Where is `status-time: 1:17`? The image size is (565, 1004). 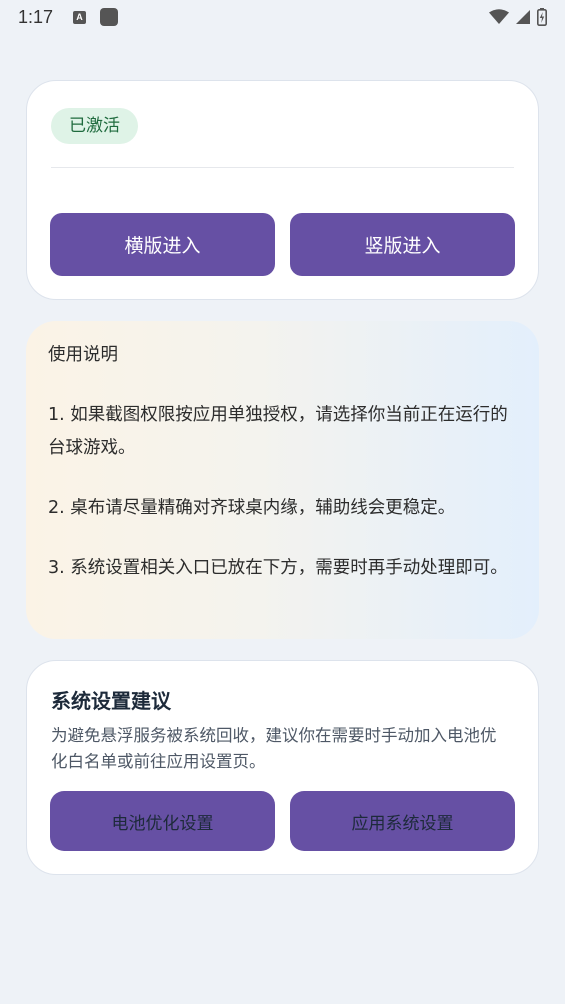
status-time: 1:17 is located at coordinates (36, 16).